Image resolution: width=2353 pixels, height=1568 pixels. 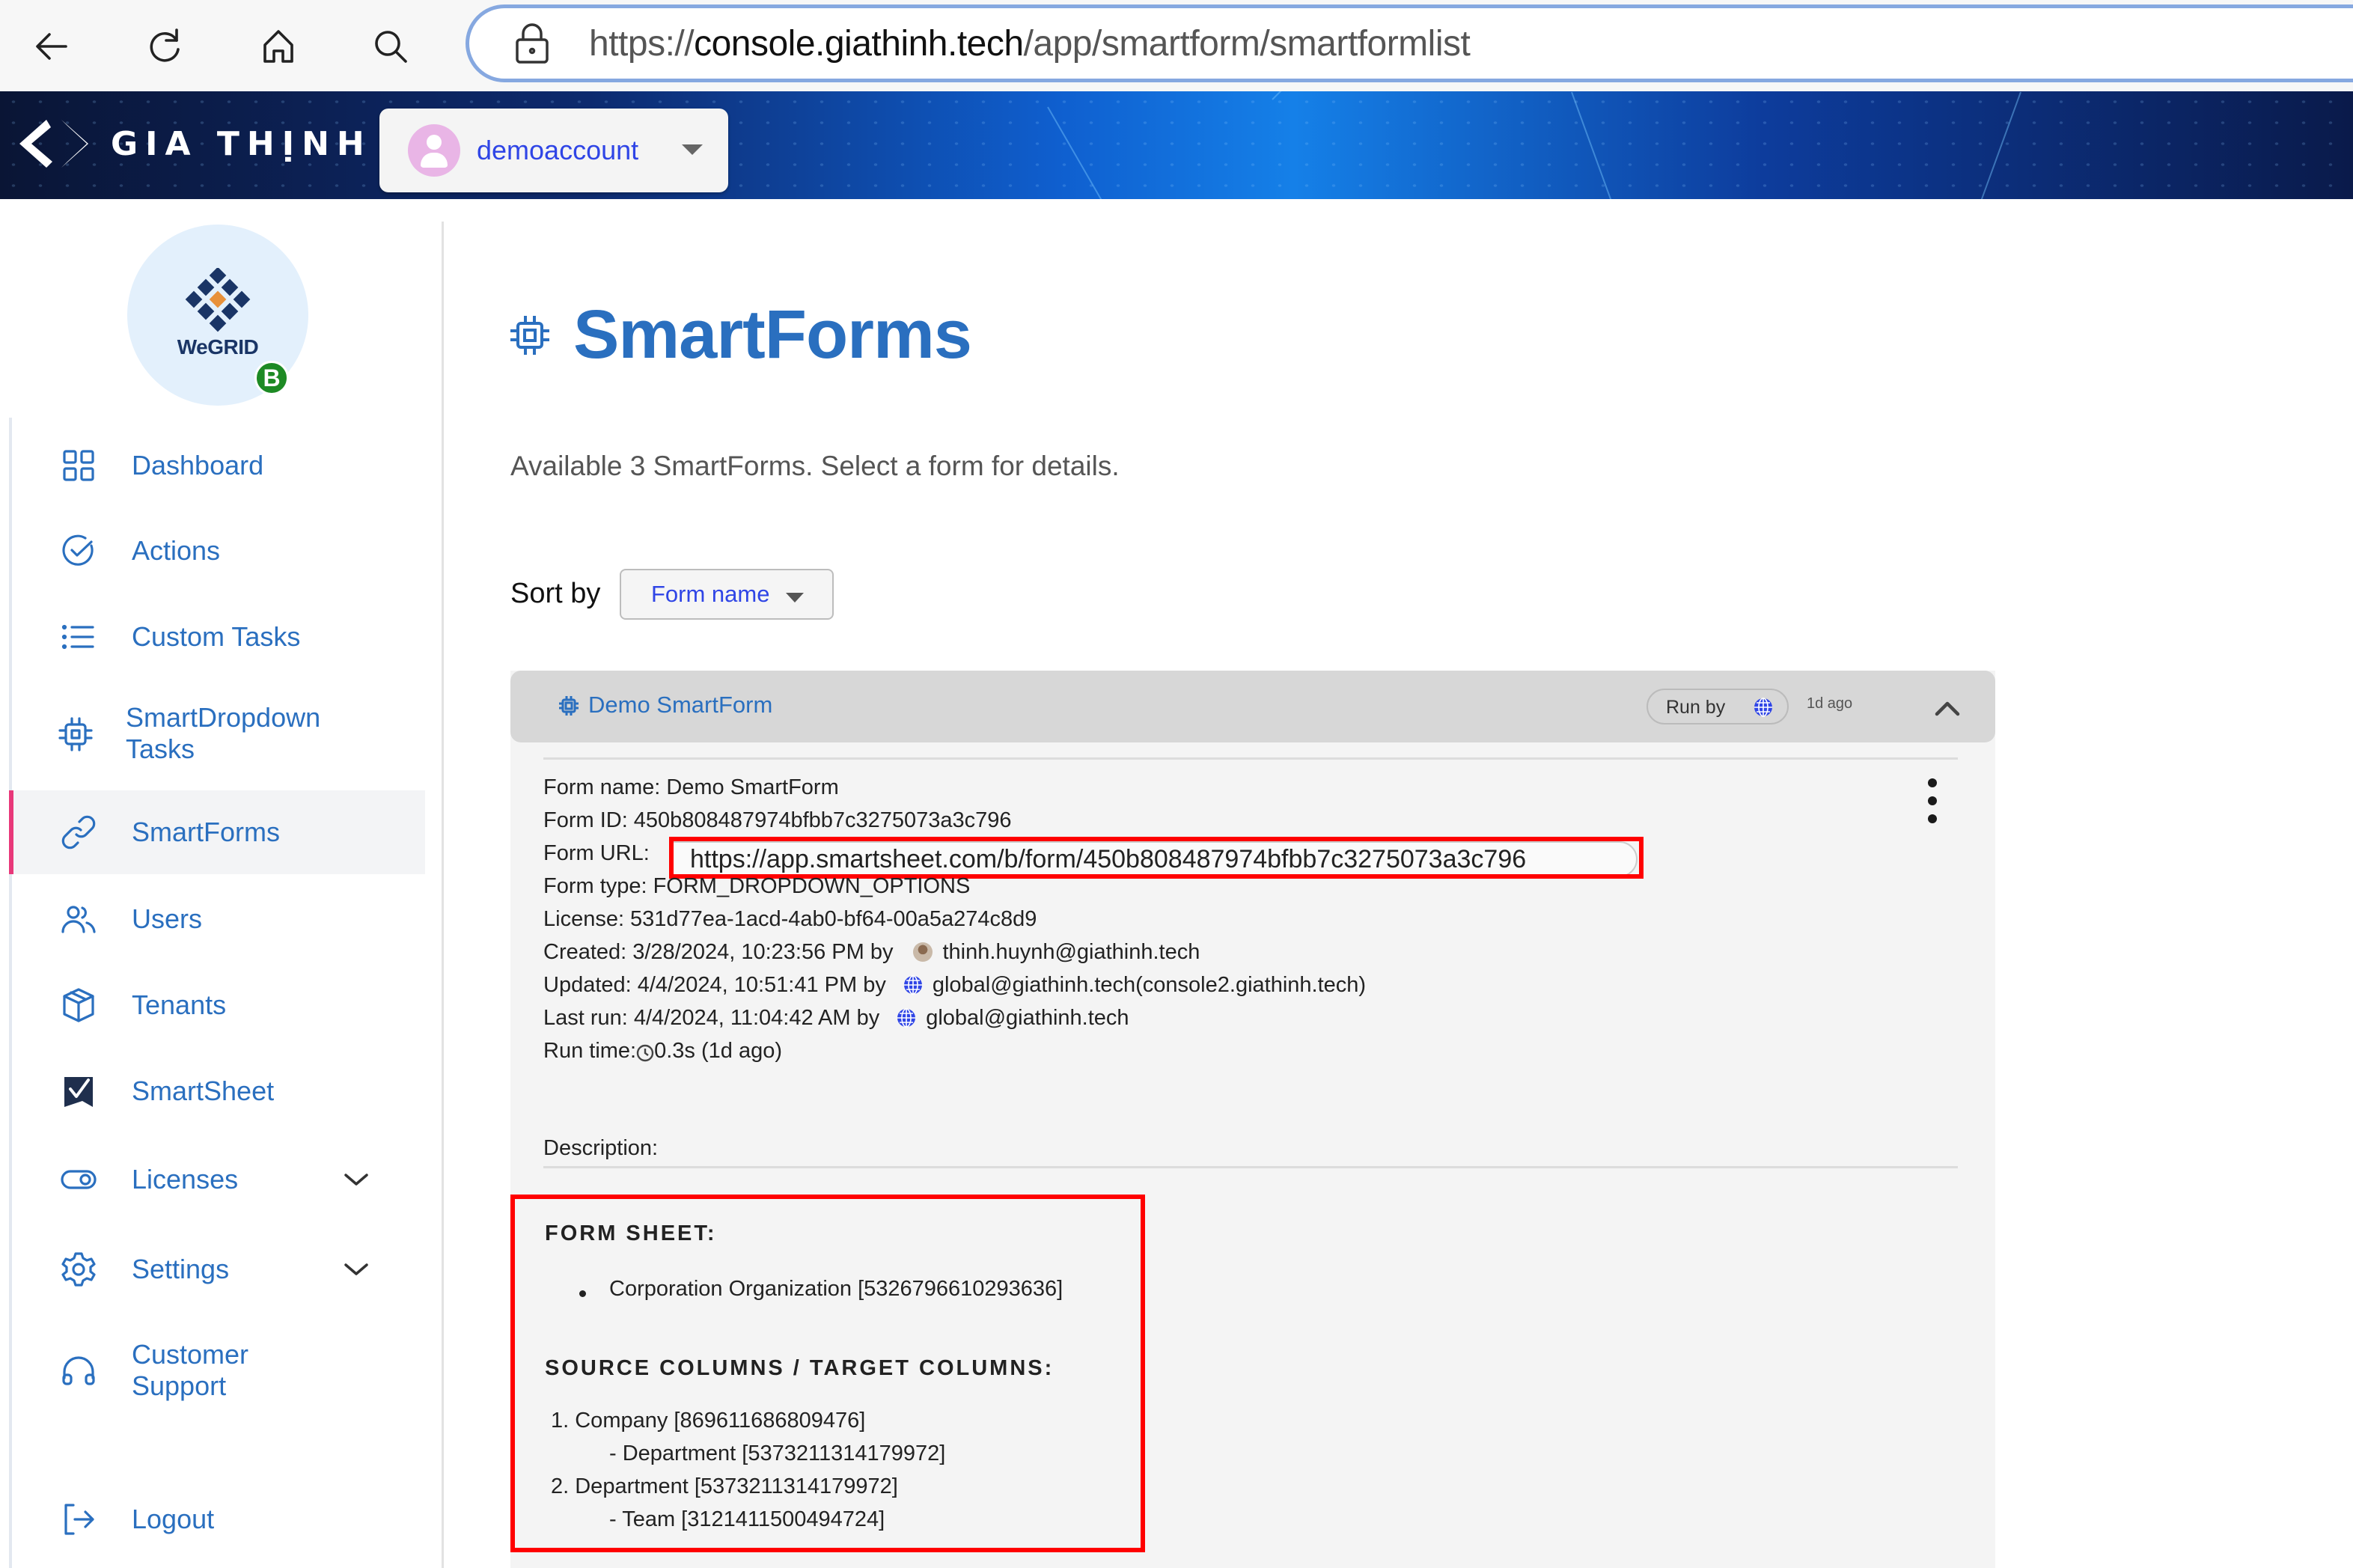 I want to click on sidebar-item-users: Users, so click(x=218, y=919).